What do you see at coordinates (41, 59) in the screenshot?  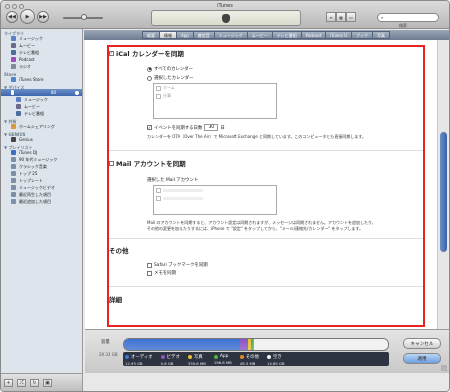 I see `sidebar-item-podcast: Podcast` at bounding box center [41, 59].